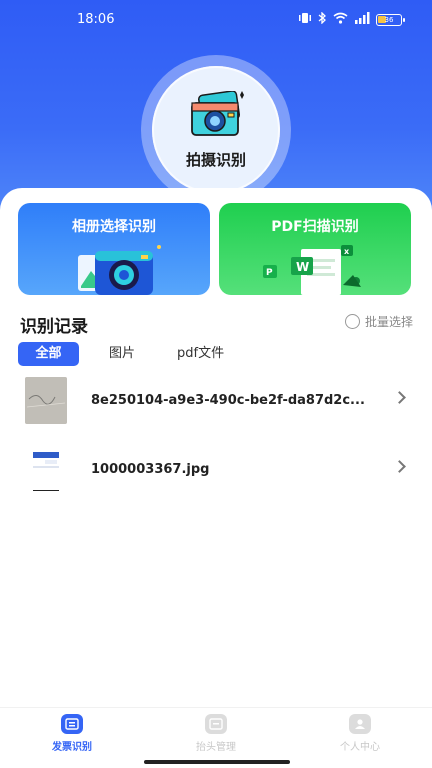  I want to click on nav-label: 抬头管理, so click(216, 747).